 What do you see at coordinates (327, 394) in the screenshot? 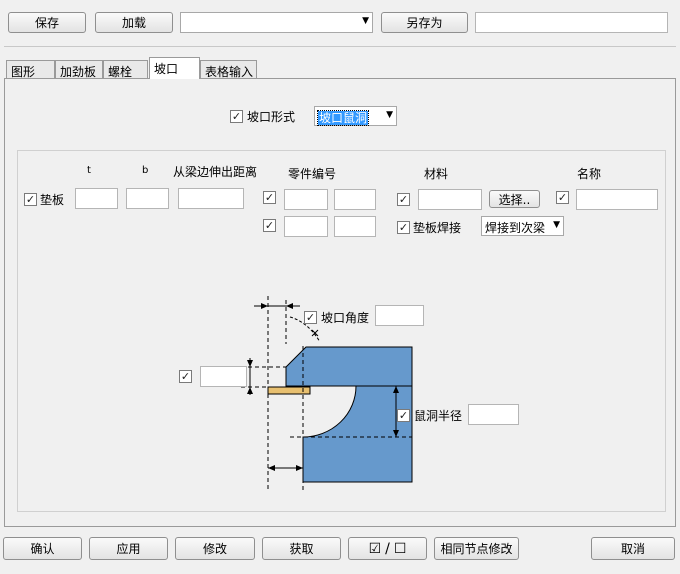
I see `bevel-diagram` at bounding box center [327, 394].